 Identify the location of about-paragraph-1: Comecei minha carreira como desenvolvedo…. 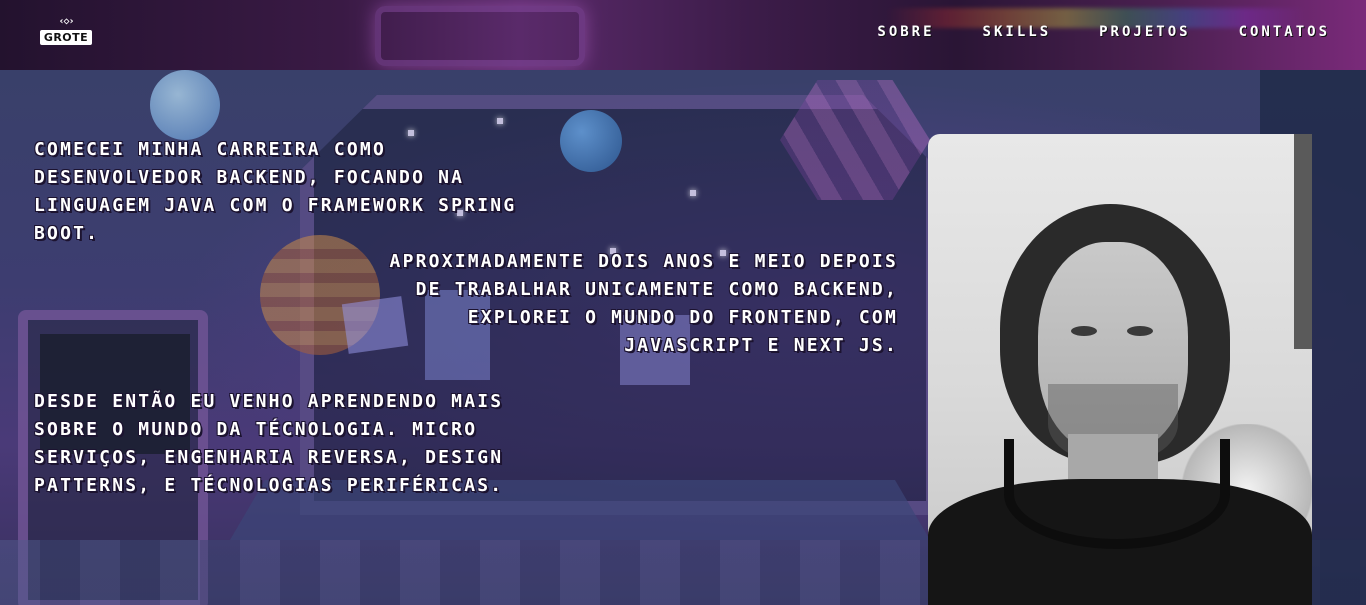
(275, 191).